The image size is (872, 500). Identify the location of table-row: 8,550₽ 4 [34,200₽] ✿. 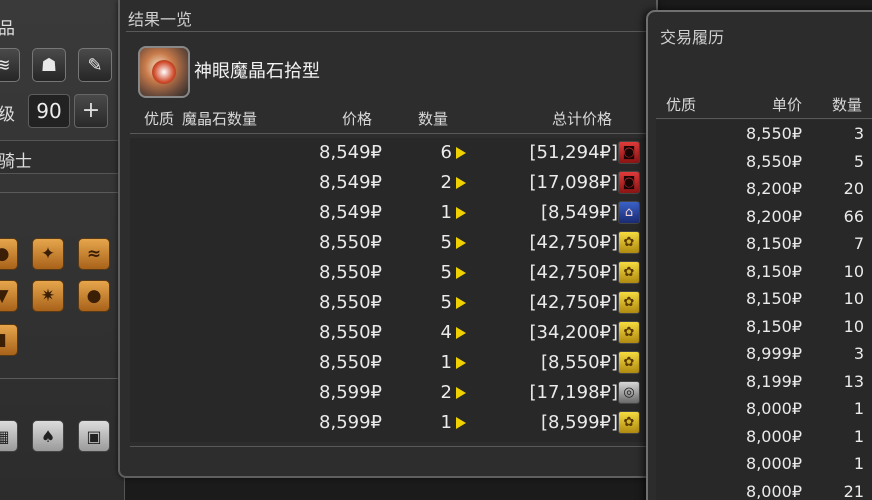
(391, 333).